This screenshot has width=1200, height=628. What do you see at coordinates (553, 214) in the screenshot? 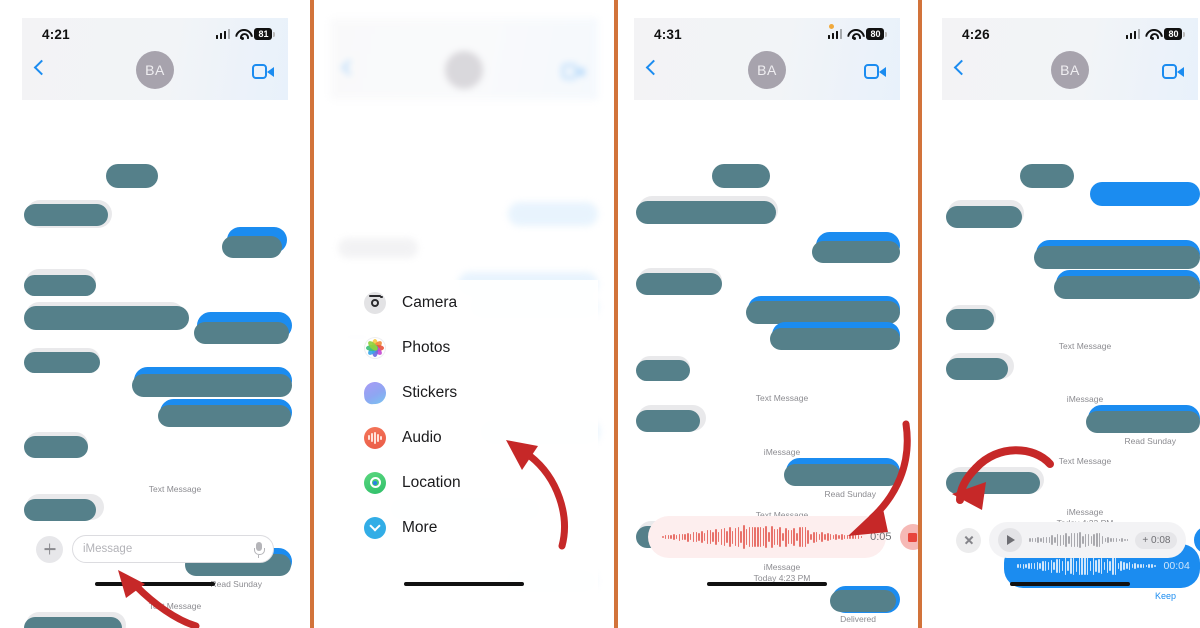
I see `bubble-dim` at bounding box center [553, 214].